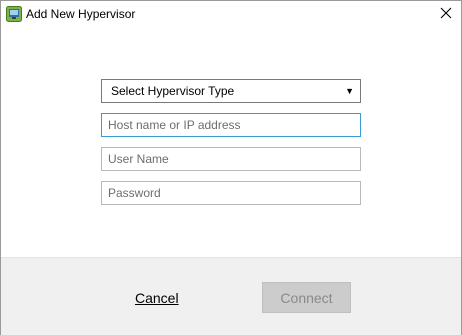 The height and width of the screenshot is (335, 462). What do you see at coordinates (173, 91) in the screenshot?
I see `hypervisor-type-selected: Select Hypervisor Type` at bounding box center [173, 91].